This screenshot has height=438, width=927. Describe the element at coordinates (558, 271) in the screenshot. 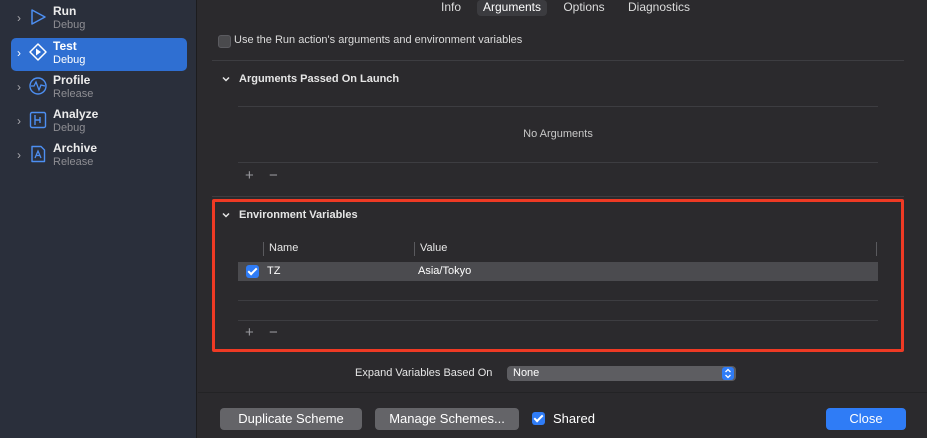

I see `table-row: TZ Asia/Tokyo` at that location.